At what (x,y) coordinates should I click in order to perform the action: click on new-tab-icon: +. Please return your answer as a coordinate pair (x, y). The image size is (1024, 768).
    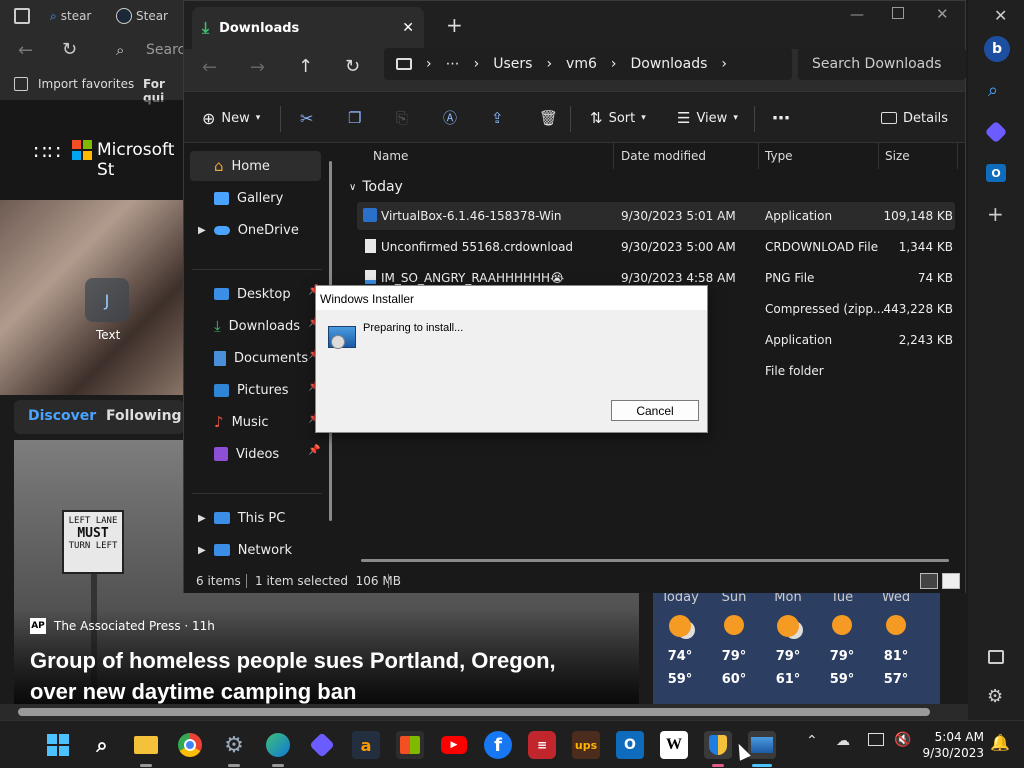
    Looking at the image, I should click on (454, 25).